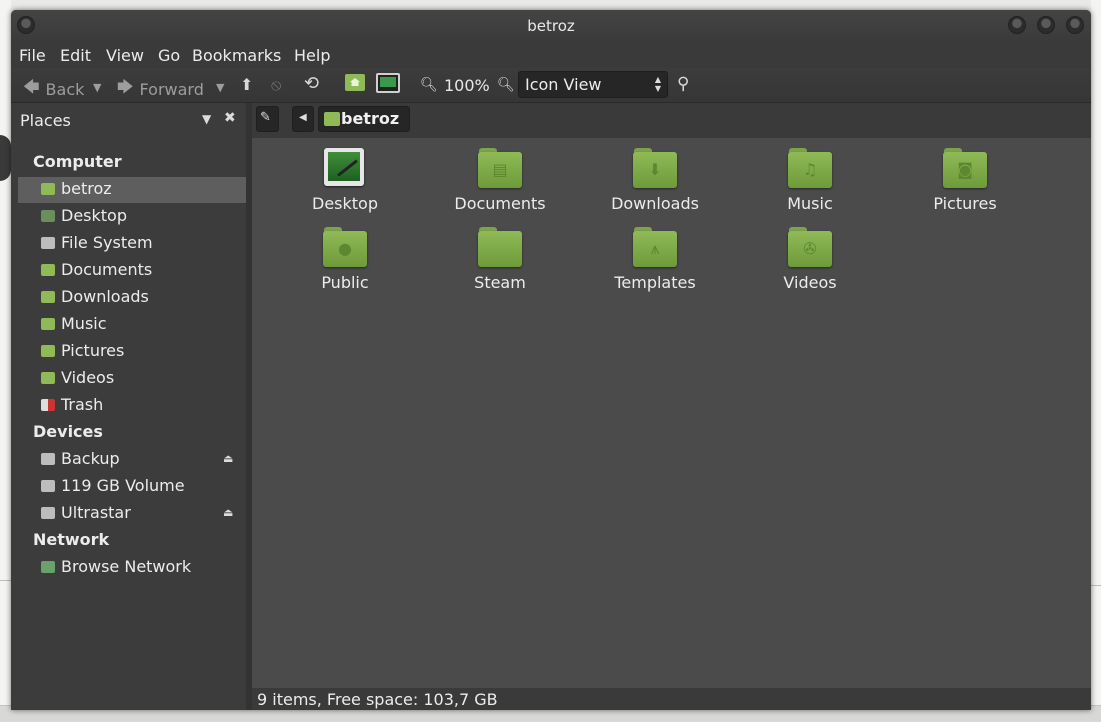 The height and width of the screenshot is (722, 1101). Describe the element at coordinates (355, 84) in the screenshot. I see `home-icon` at that location.